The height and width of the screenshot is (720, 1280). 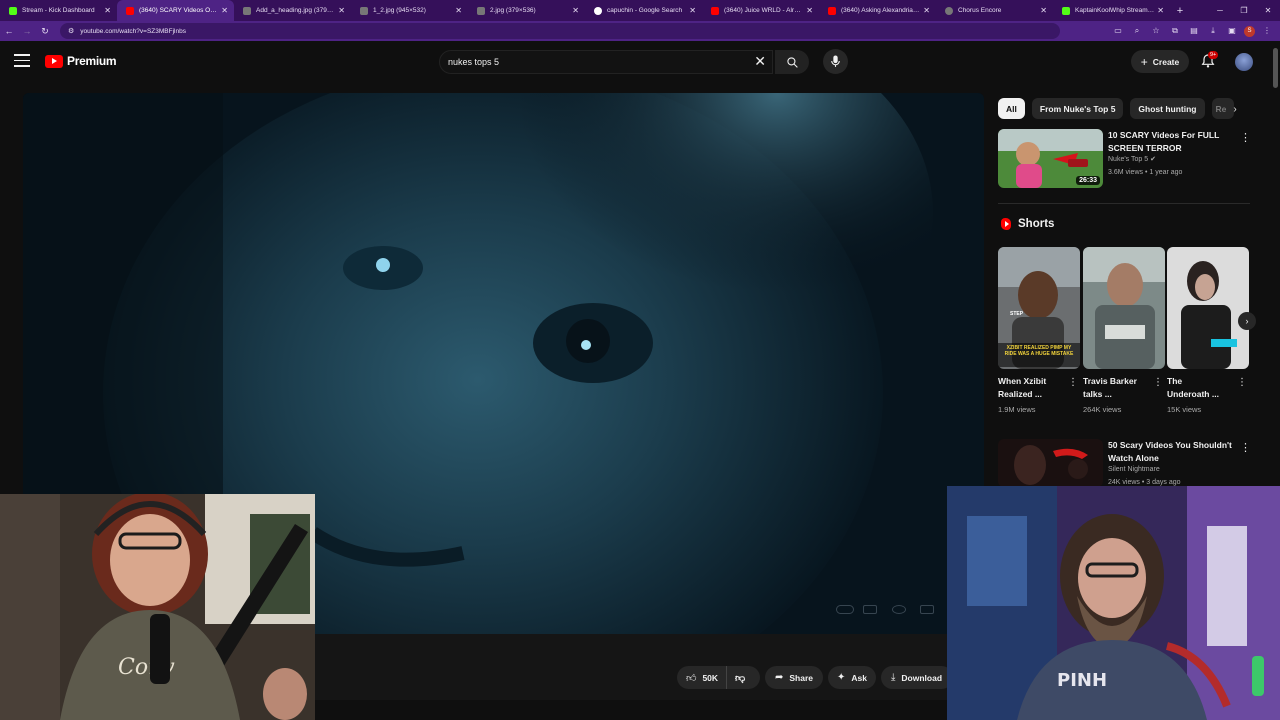 What do you see at coordinates (1077, 108) in the screenshot?
I see `chip-from-channel: From Nuke's Top 5` at bounding box center [1077, 108].